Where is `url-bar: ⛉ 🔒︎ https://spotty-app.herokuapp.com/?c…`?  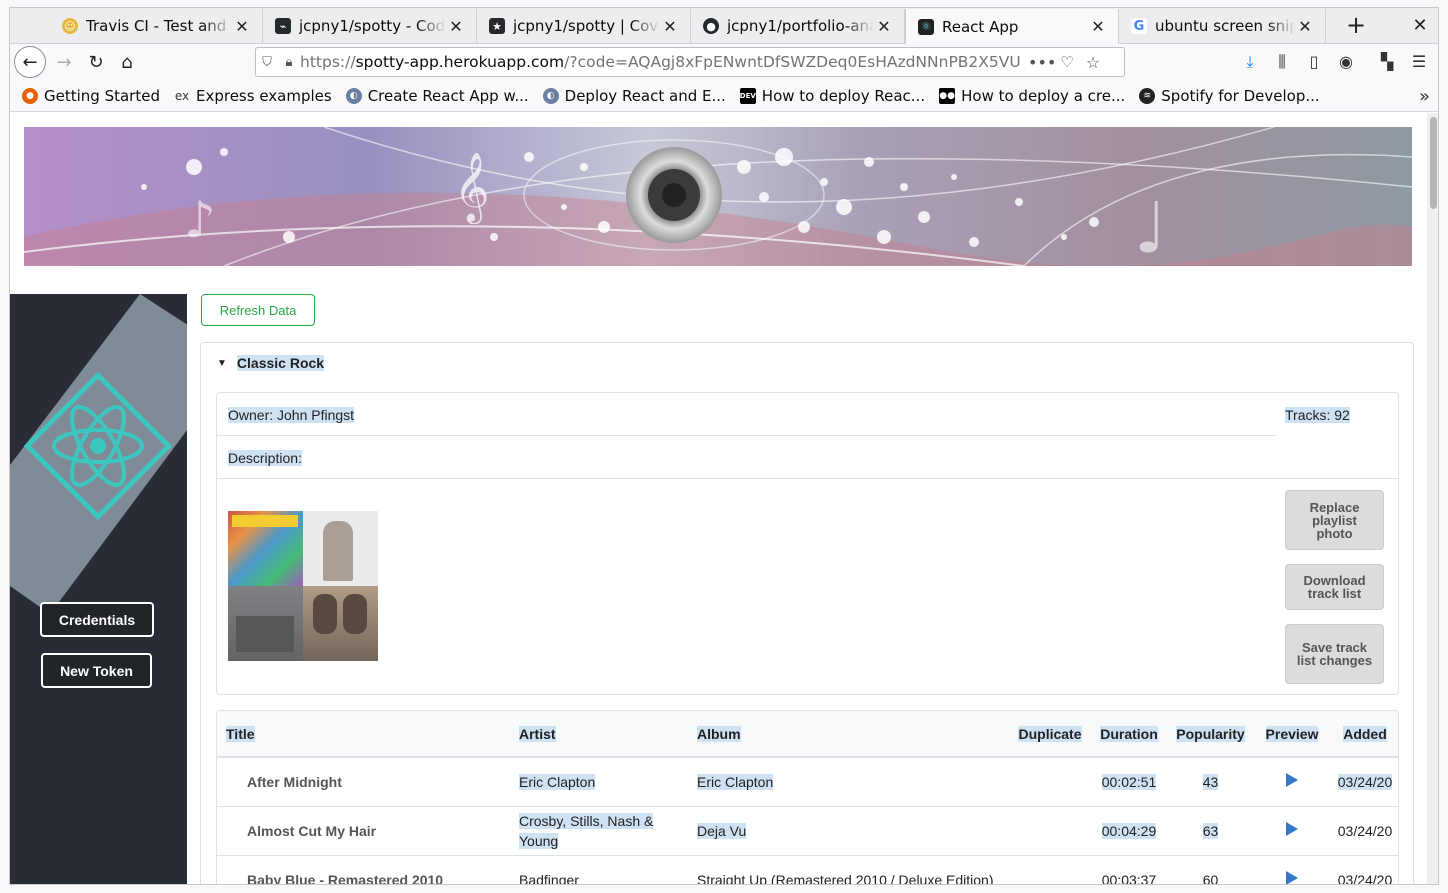
url-bar: ⛉ 🔒︎ https://spotty-app.herokuapp.com/?c… is located at coordinates (690, 62).